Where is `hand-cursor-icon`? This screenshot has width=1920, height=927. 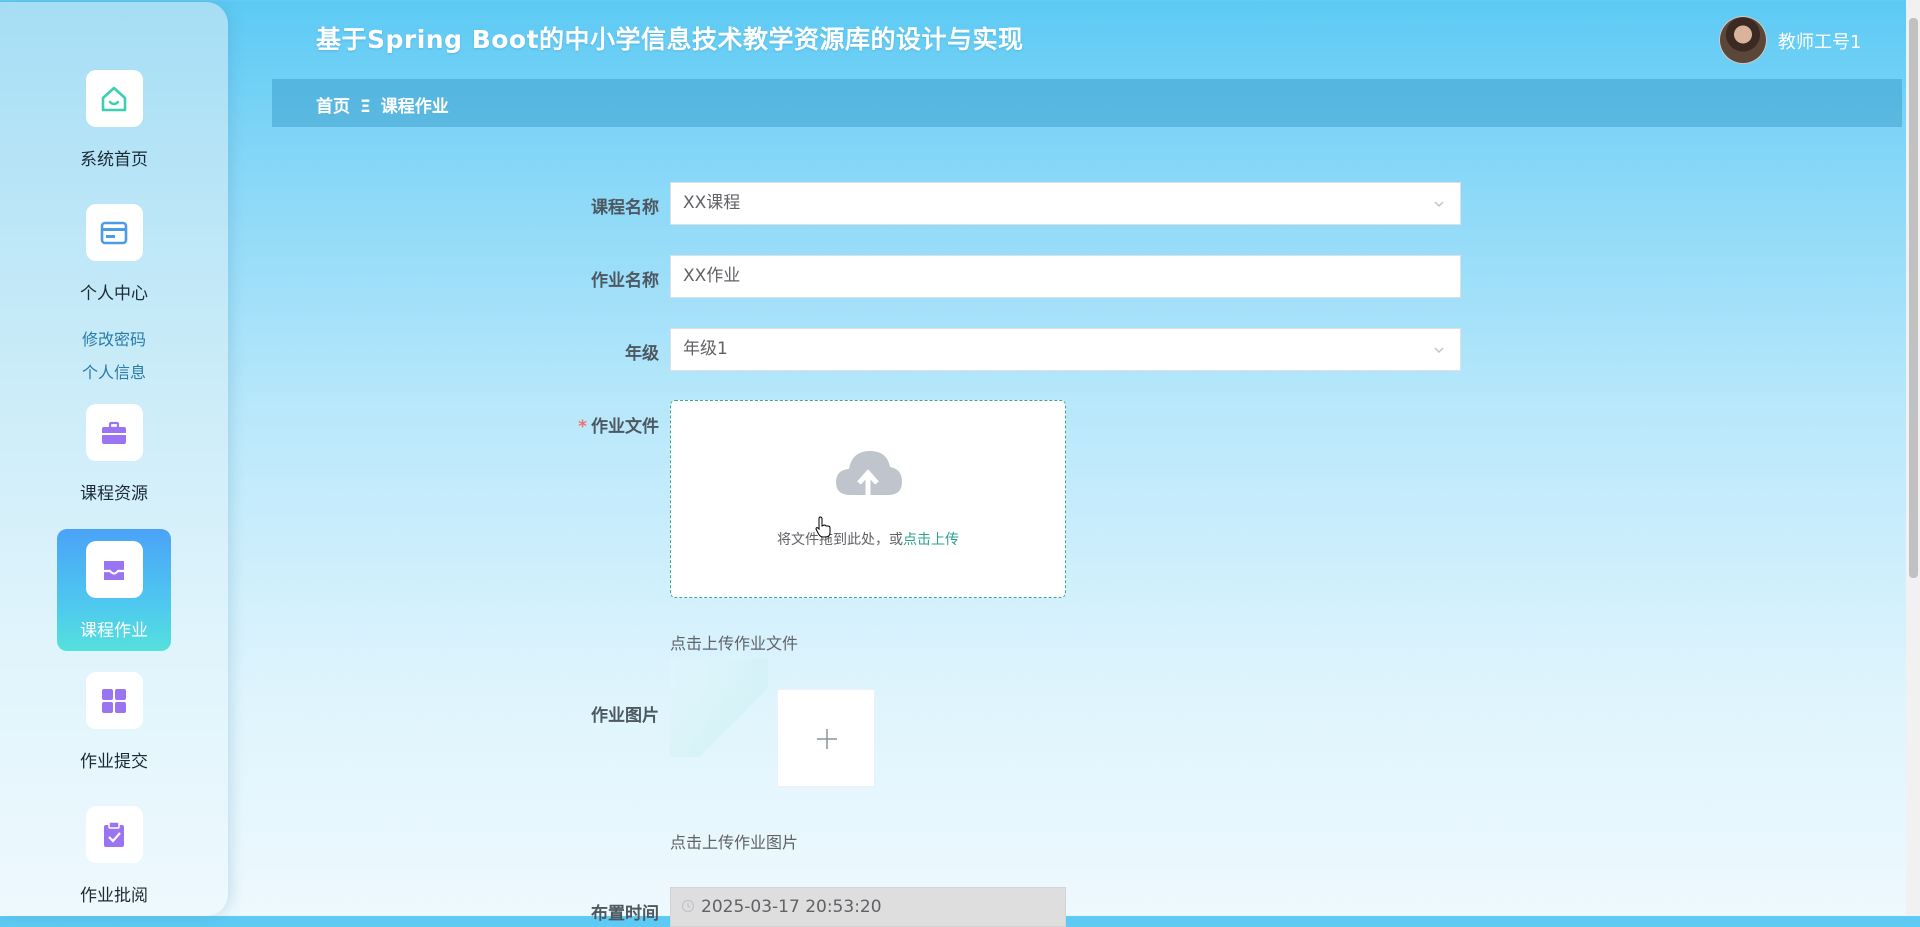
hand-cursor-icon is located at coordinates (823, 527).